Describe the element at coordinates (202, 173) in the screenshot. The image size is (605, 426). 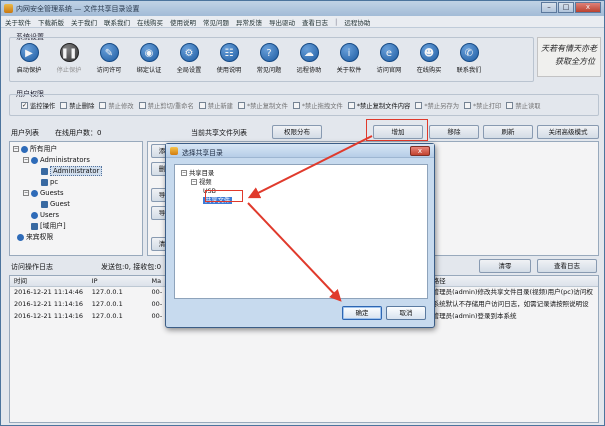
I see `tree-node-label: 共享目录` at that location.